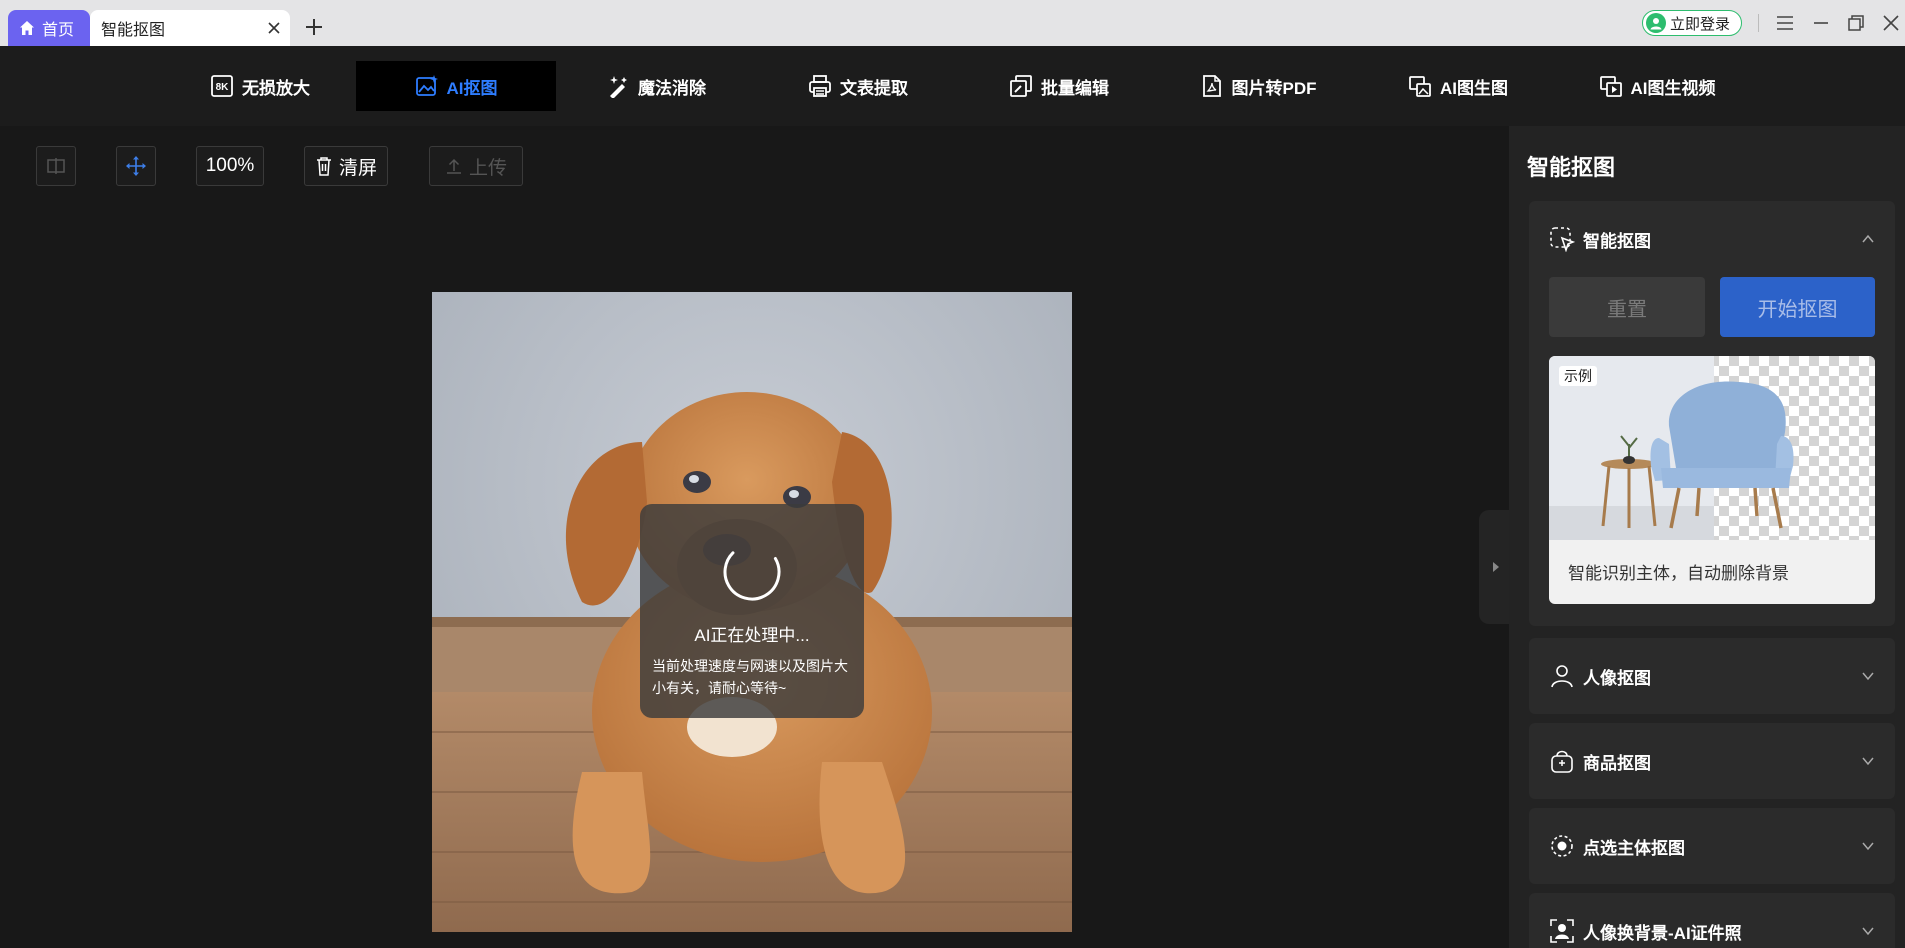  I want to click on tool-ai-image-to-video: AI图生视频, so click(1657, 86).